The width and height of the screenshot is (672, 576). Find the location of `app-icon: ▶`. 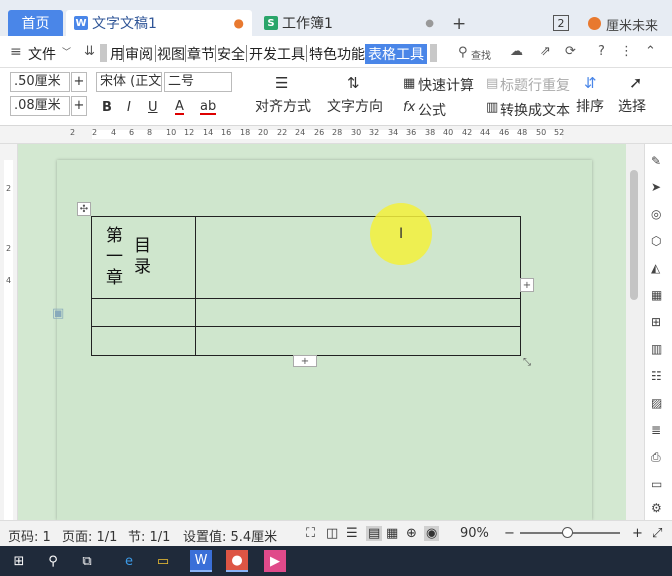

app-icon: ▶ is located at coordinates (275, 561).